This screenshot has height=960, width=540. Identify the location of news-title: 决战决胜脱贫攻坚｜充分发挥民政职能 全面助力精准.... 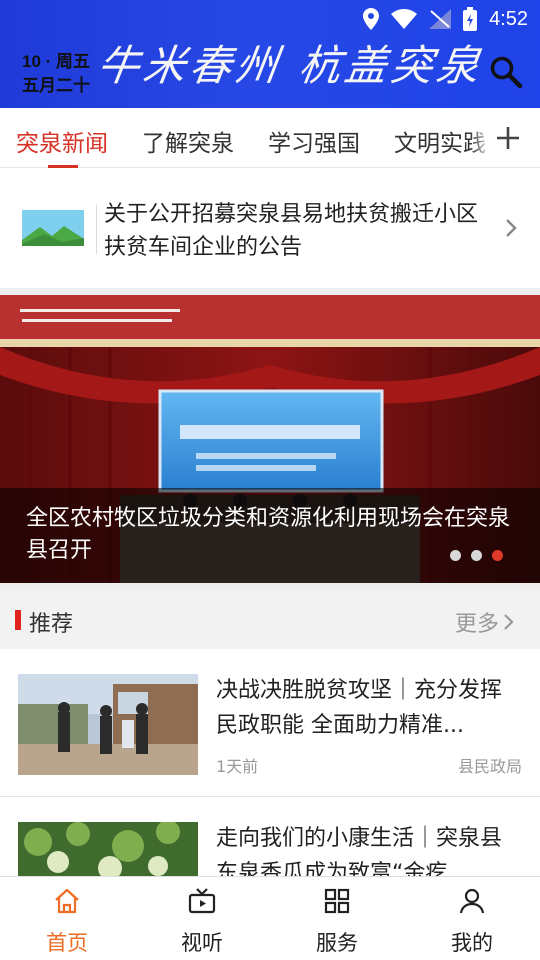
(359, 708).